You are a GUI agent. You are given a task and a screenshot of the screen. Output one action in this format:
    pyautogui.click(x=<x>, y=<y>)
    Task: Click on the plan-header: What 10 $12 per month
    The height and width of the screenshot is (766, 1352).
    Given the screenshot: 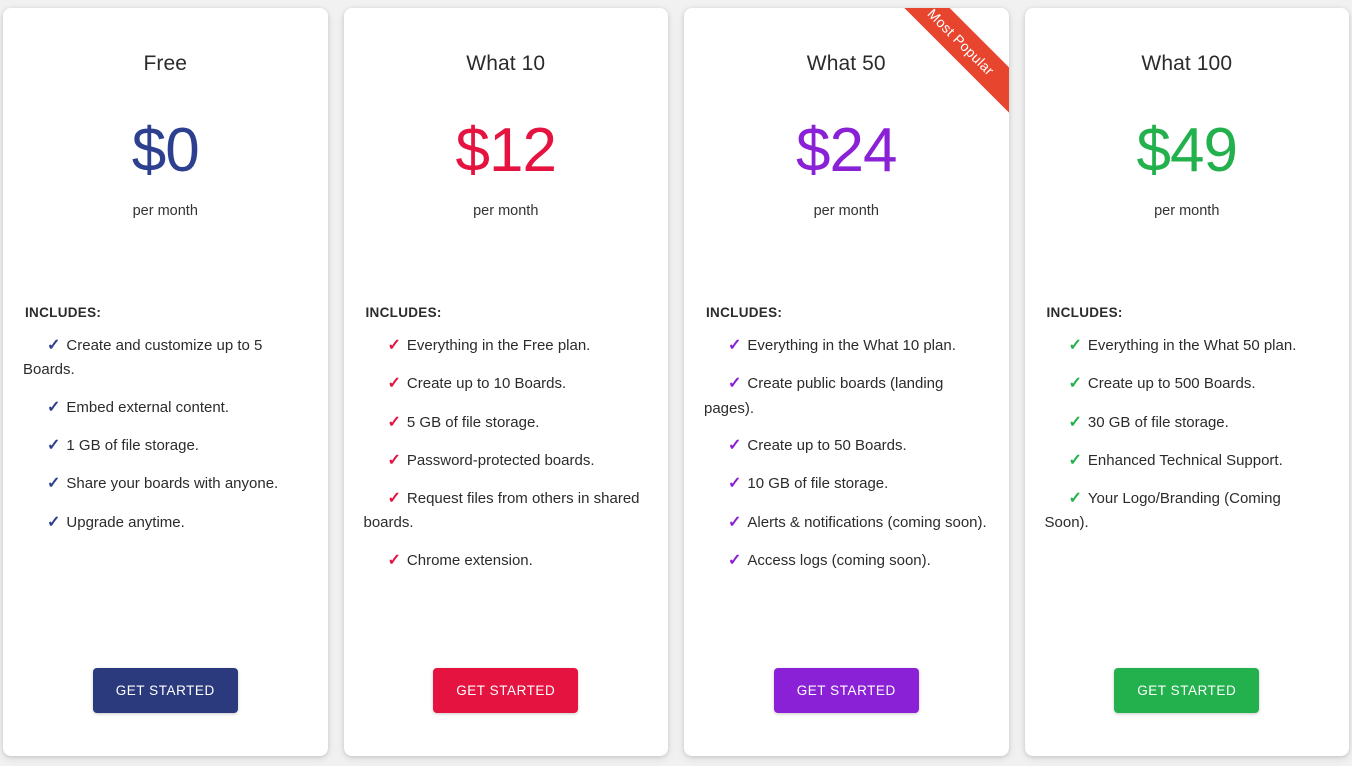 What is the action you would take?
    pyautogui.click(x=506, y=113)
    